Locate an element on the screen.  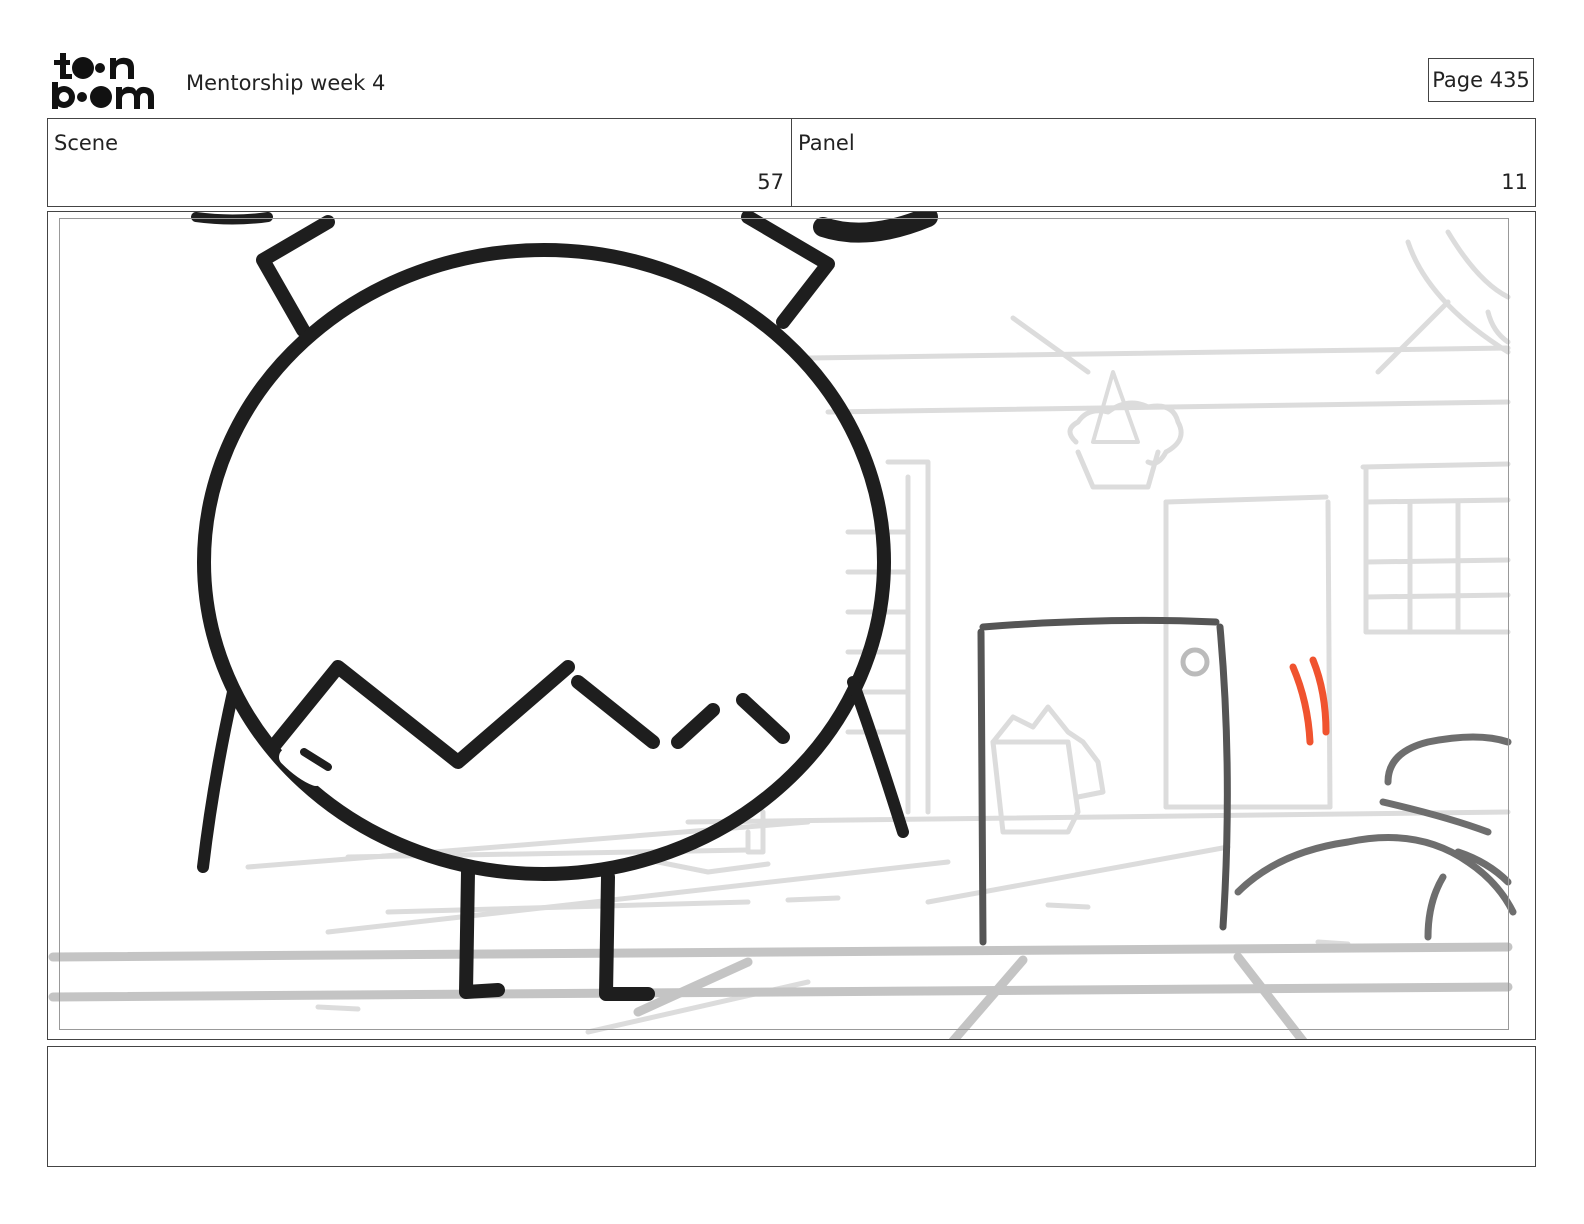
scene-panel-info-bar: Scene 57 Panel 11 is located at coordinates (791, 162).